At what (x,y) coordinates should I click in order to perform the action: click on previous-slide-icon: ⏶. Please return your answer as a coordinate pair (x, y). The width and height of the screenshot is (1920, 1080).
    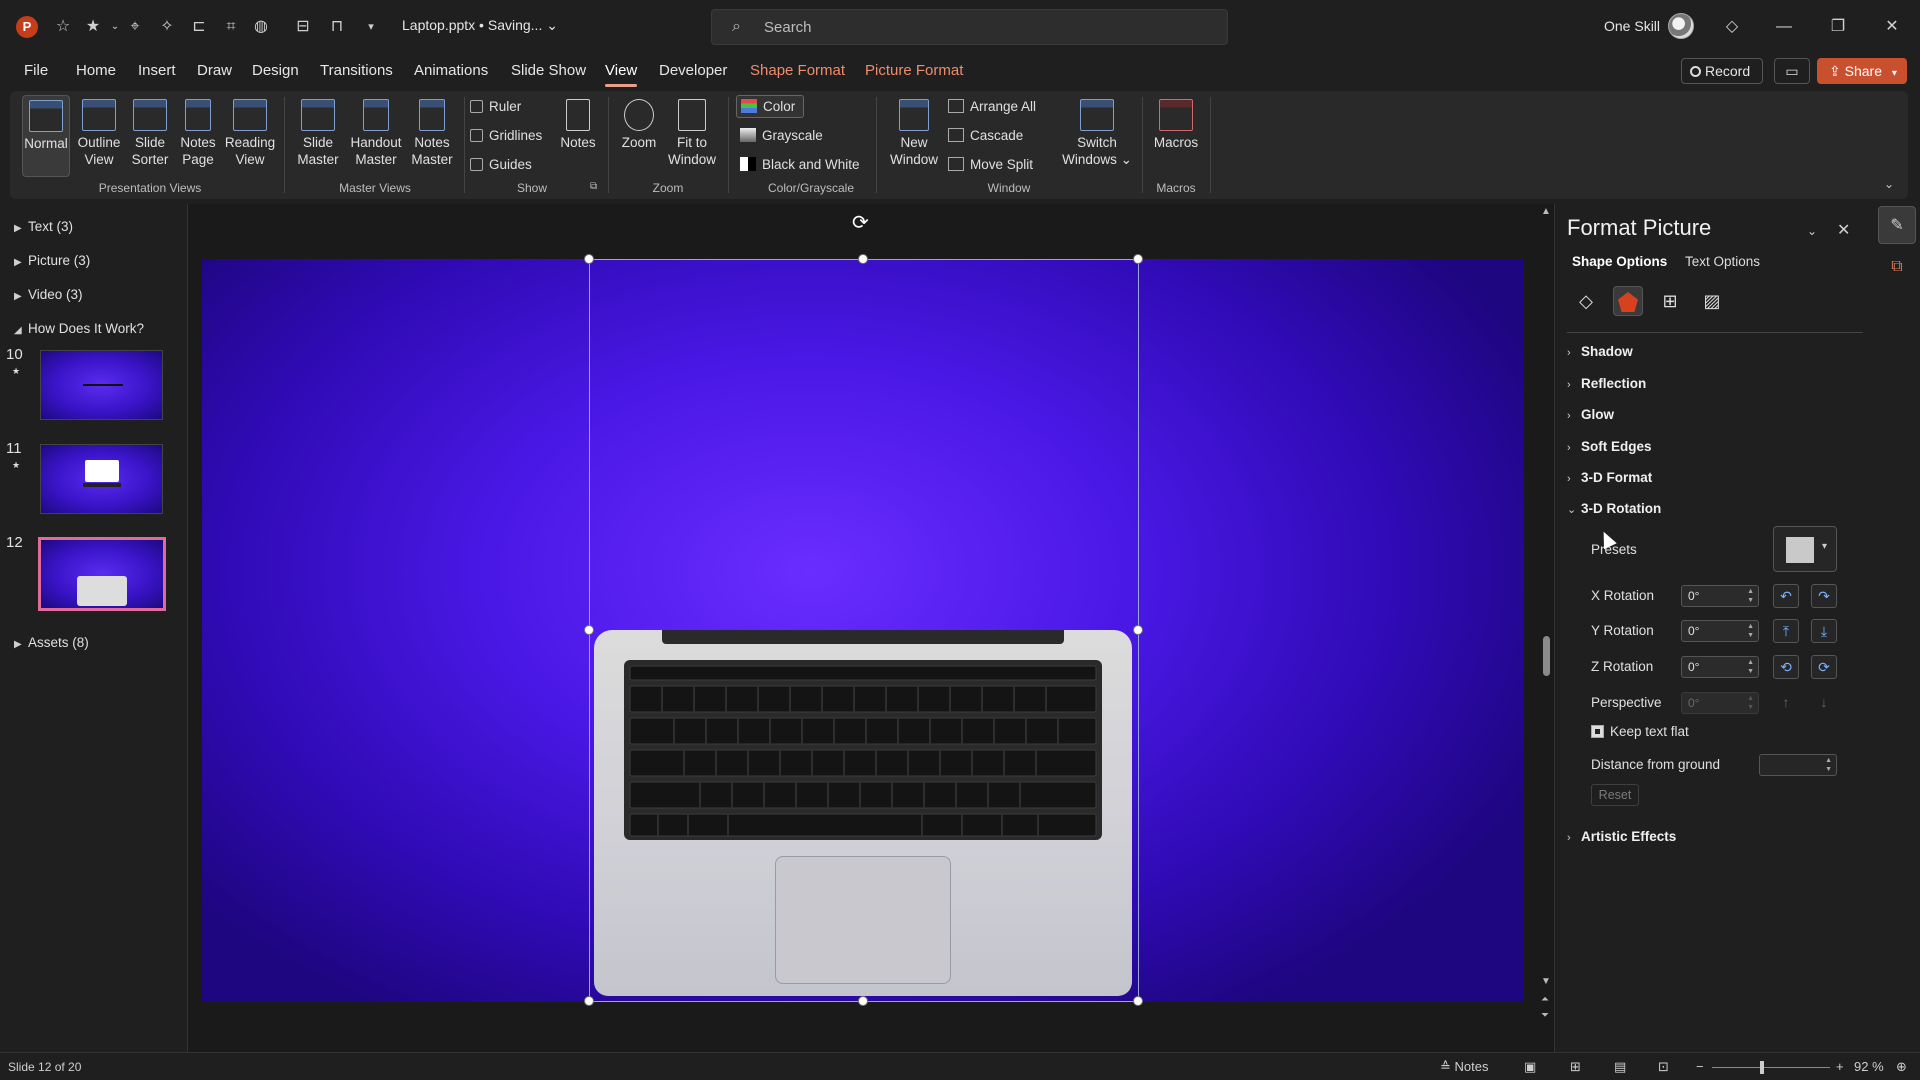
    Looking at the image, I should click on (1545, 999).